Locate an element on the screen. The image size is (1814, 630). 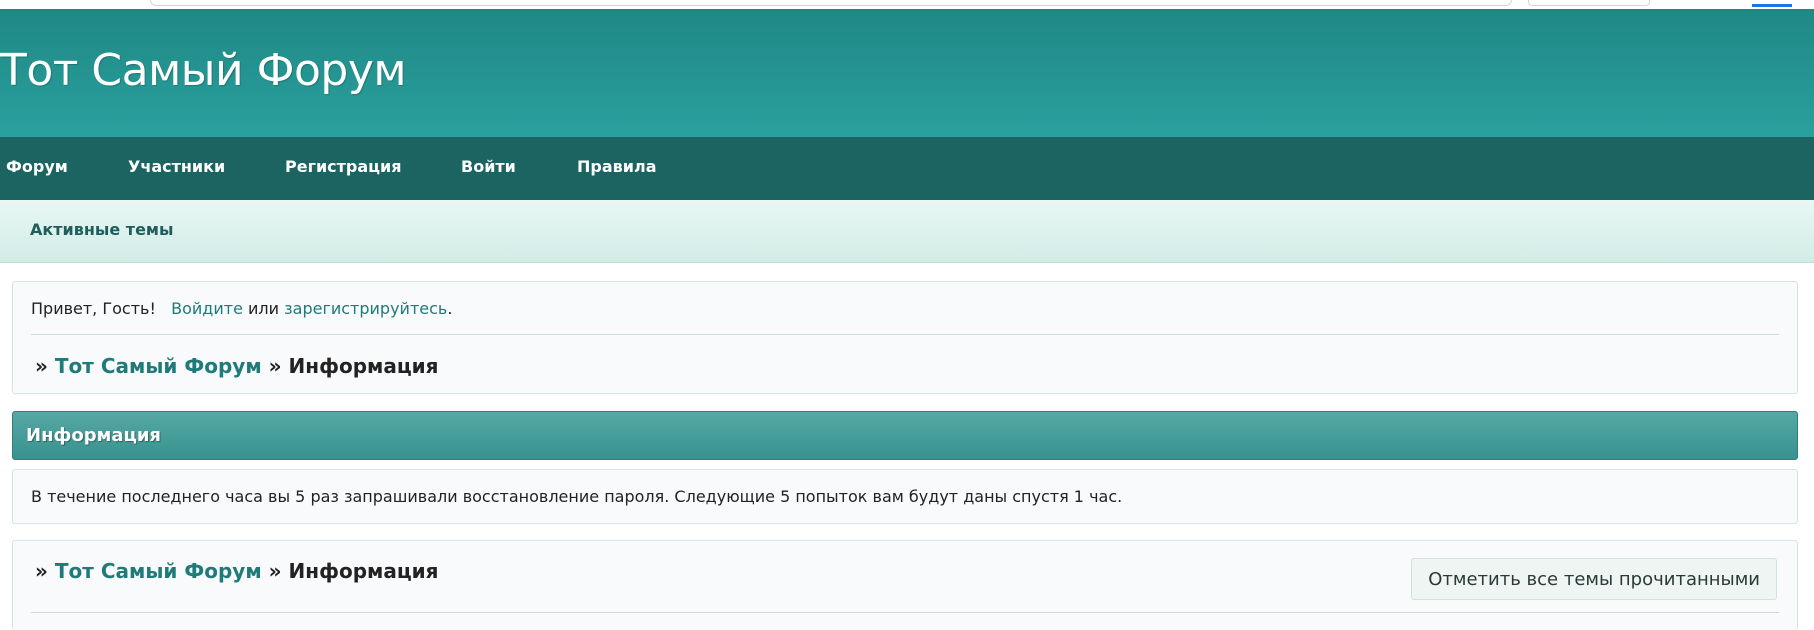
nav-item-members: Участники is located at coordinates (176, 166).